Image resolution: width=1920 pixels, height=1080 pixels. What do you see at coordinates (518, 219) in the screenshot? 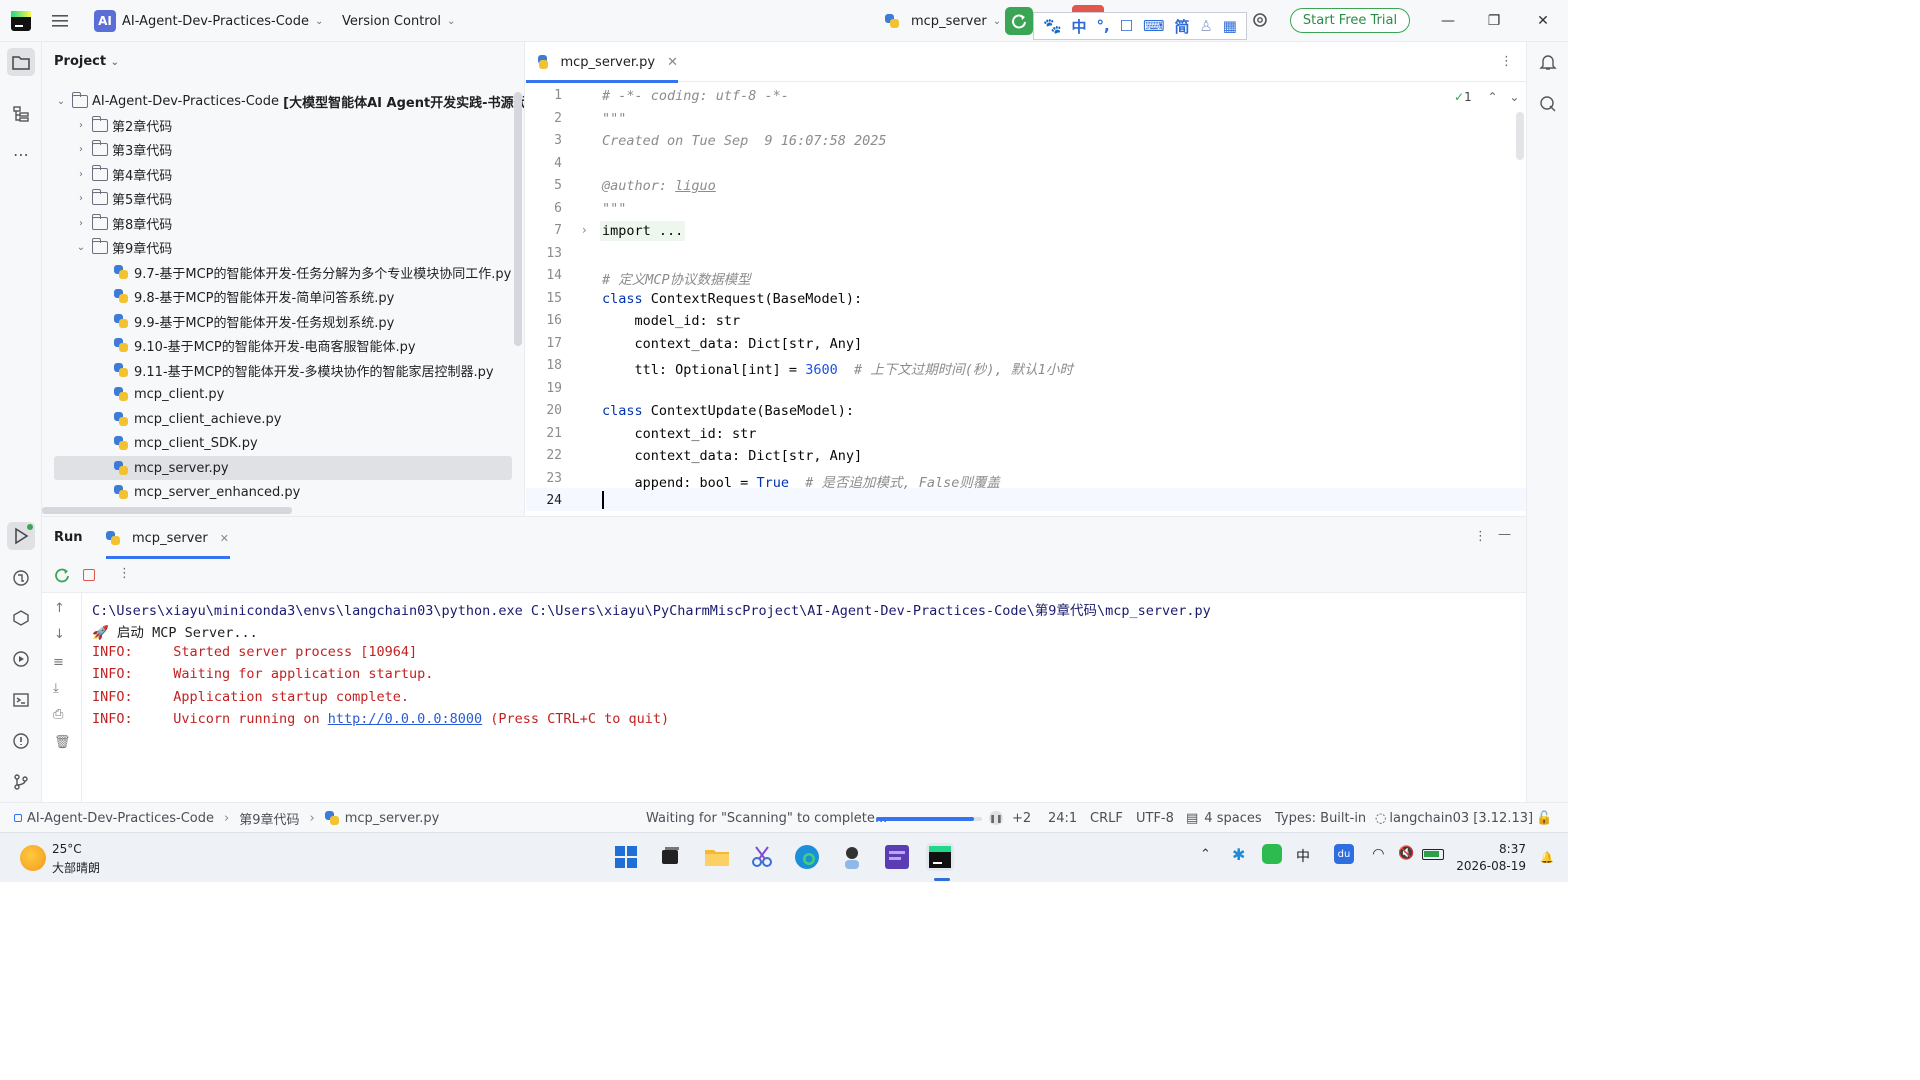
I see `vertical-scrollbar` at bounding box center [518, 219].